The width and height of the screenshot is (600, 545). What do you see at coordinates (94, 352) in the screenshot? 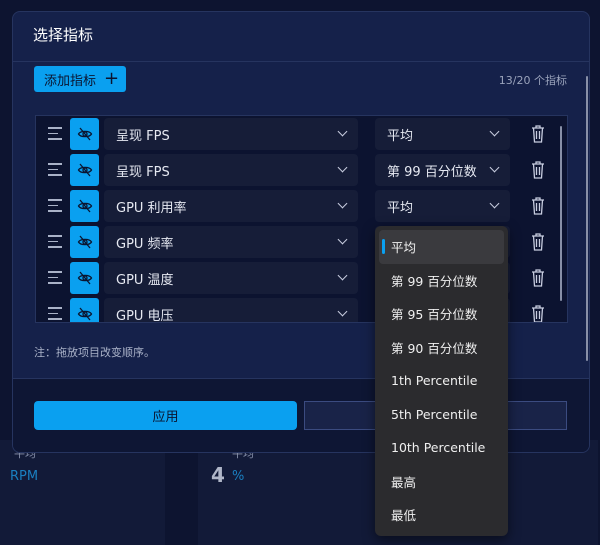
I see `reorder-note: 注：拖放项目改变顺序。` at bounding box center [94, 352].